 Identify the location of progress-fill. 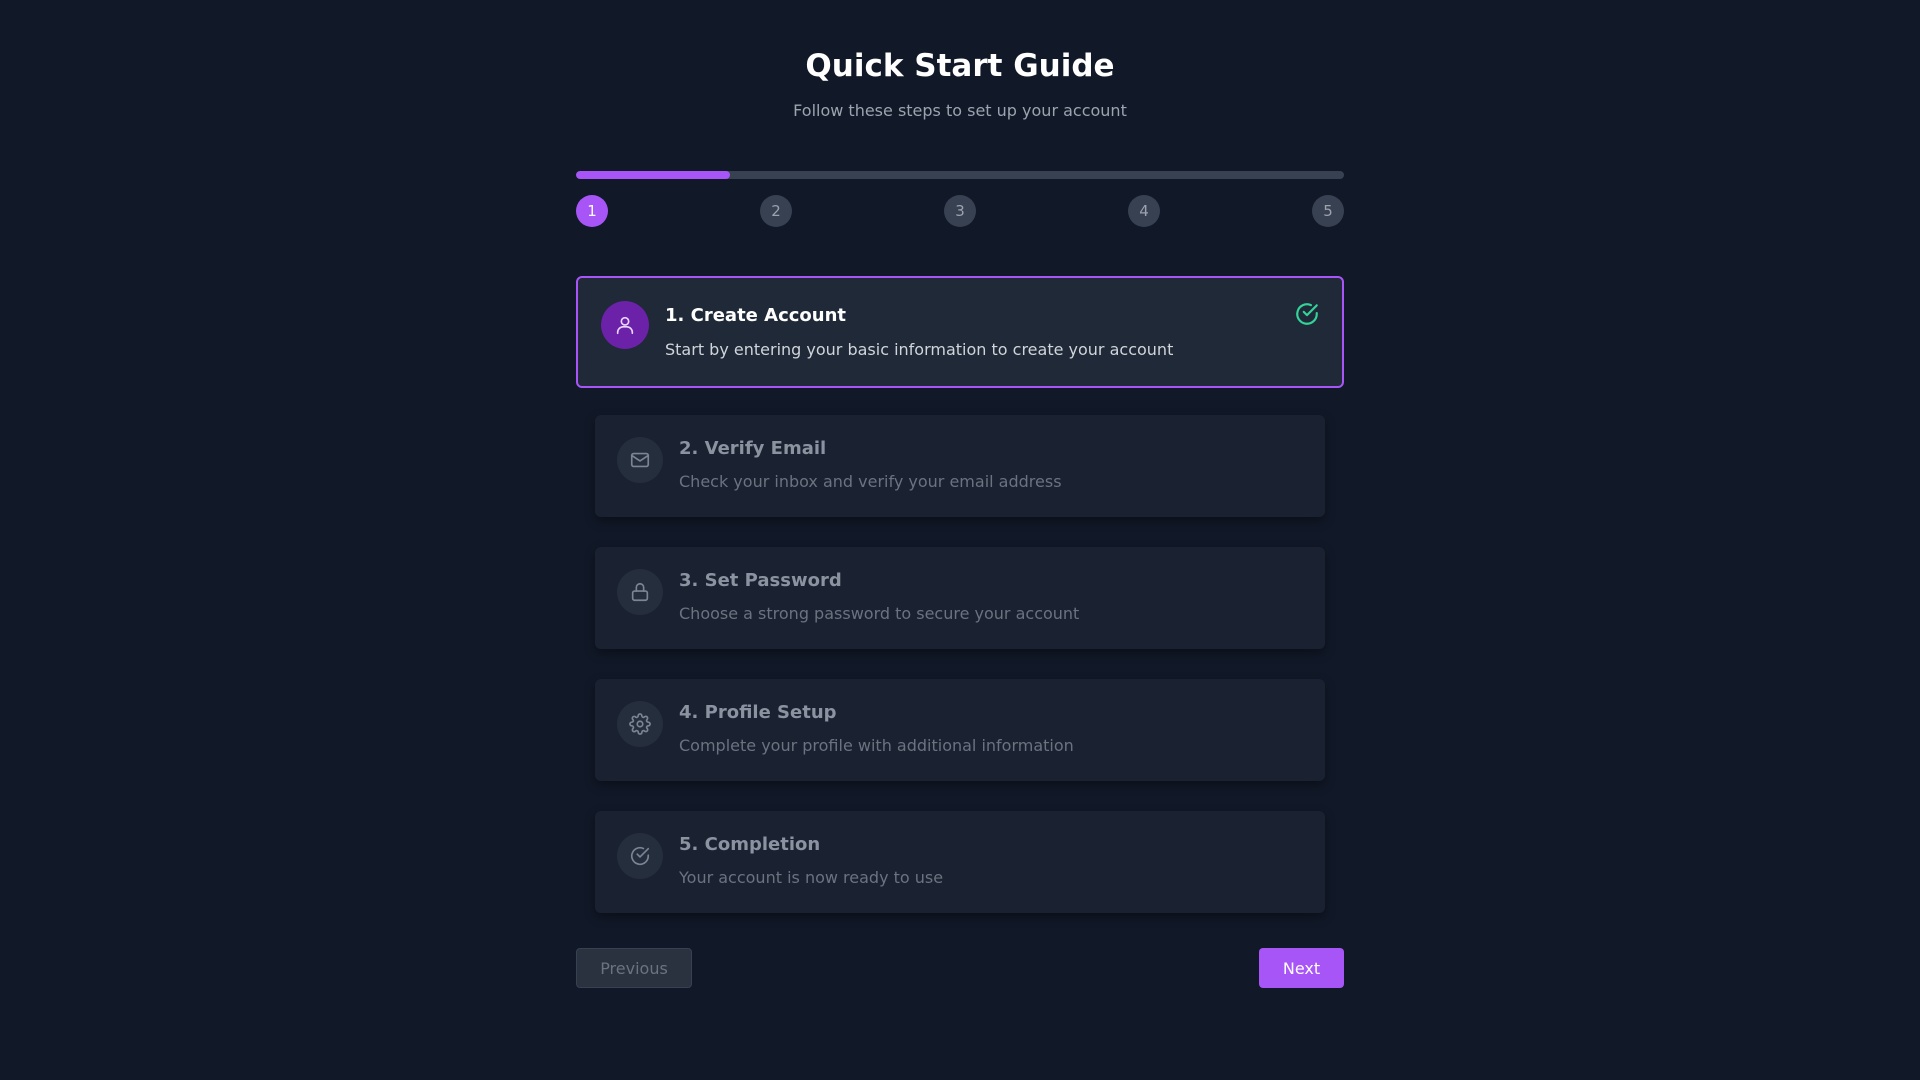
(653, 175).